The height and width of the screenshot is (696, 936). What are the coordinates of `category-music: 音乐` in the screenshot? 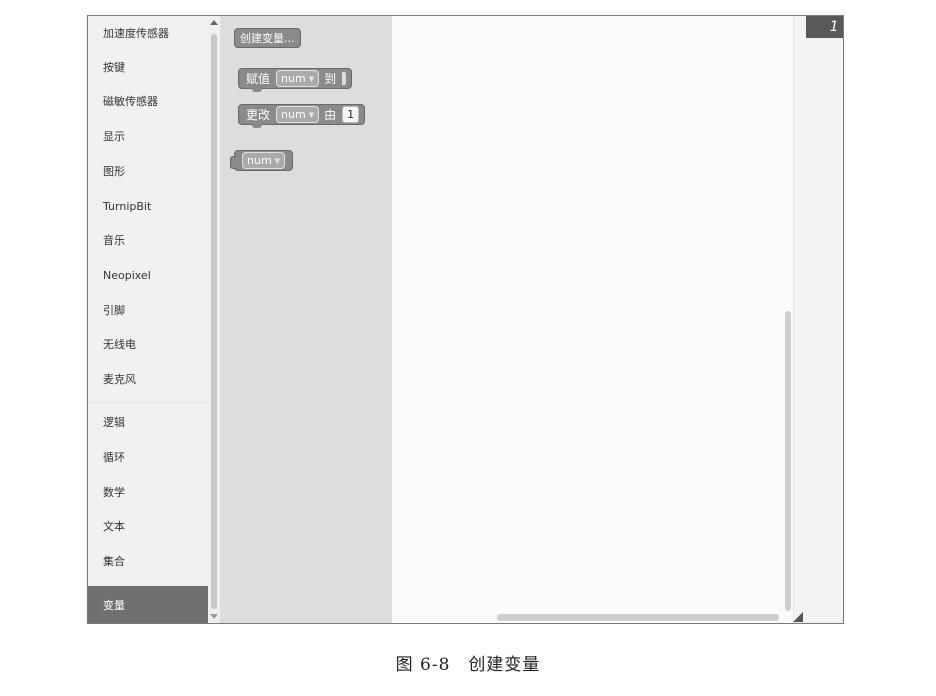 It's located at (148, 240).